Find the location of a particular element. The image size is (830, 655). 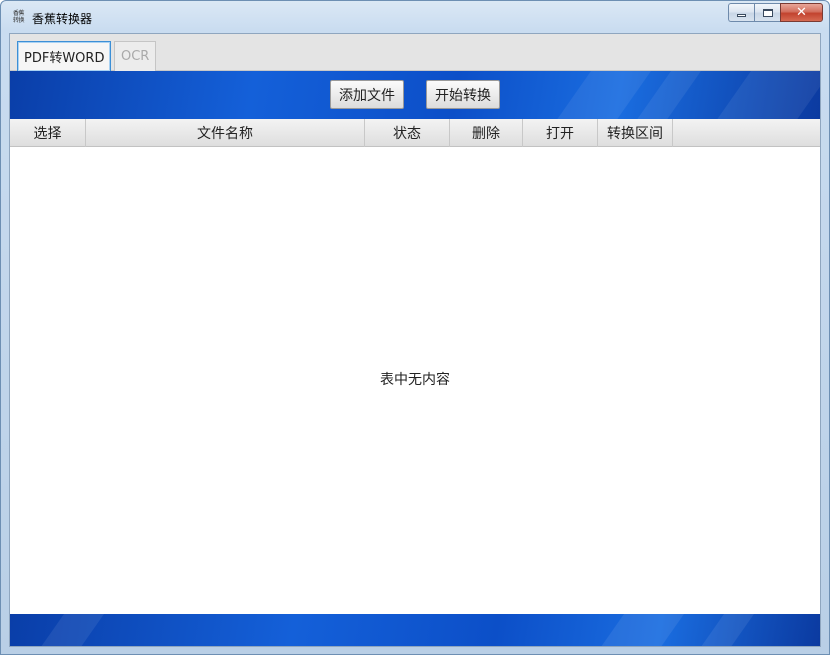

maximize-icon is located at coordinates (767, 12).